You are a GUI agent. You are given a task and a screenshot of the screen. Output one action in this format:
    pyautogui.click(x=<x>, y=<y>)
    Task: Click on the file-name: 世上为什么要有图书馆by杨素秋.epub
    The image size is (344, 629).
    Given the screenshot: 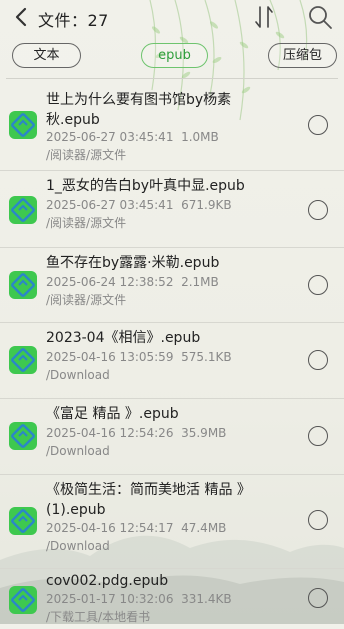 What is the action you would take?
    pyautogui.click(x=139, y=110)
    